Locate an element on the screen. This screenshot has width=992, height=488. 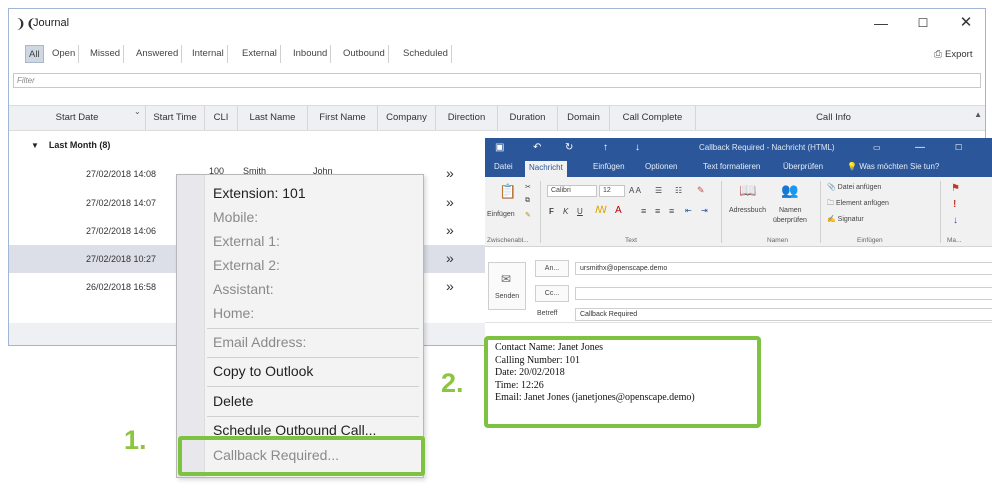
export-button: ⎙ Export is located at coordinates (953, 54).